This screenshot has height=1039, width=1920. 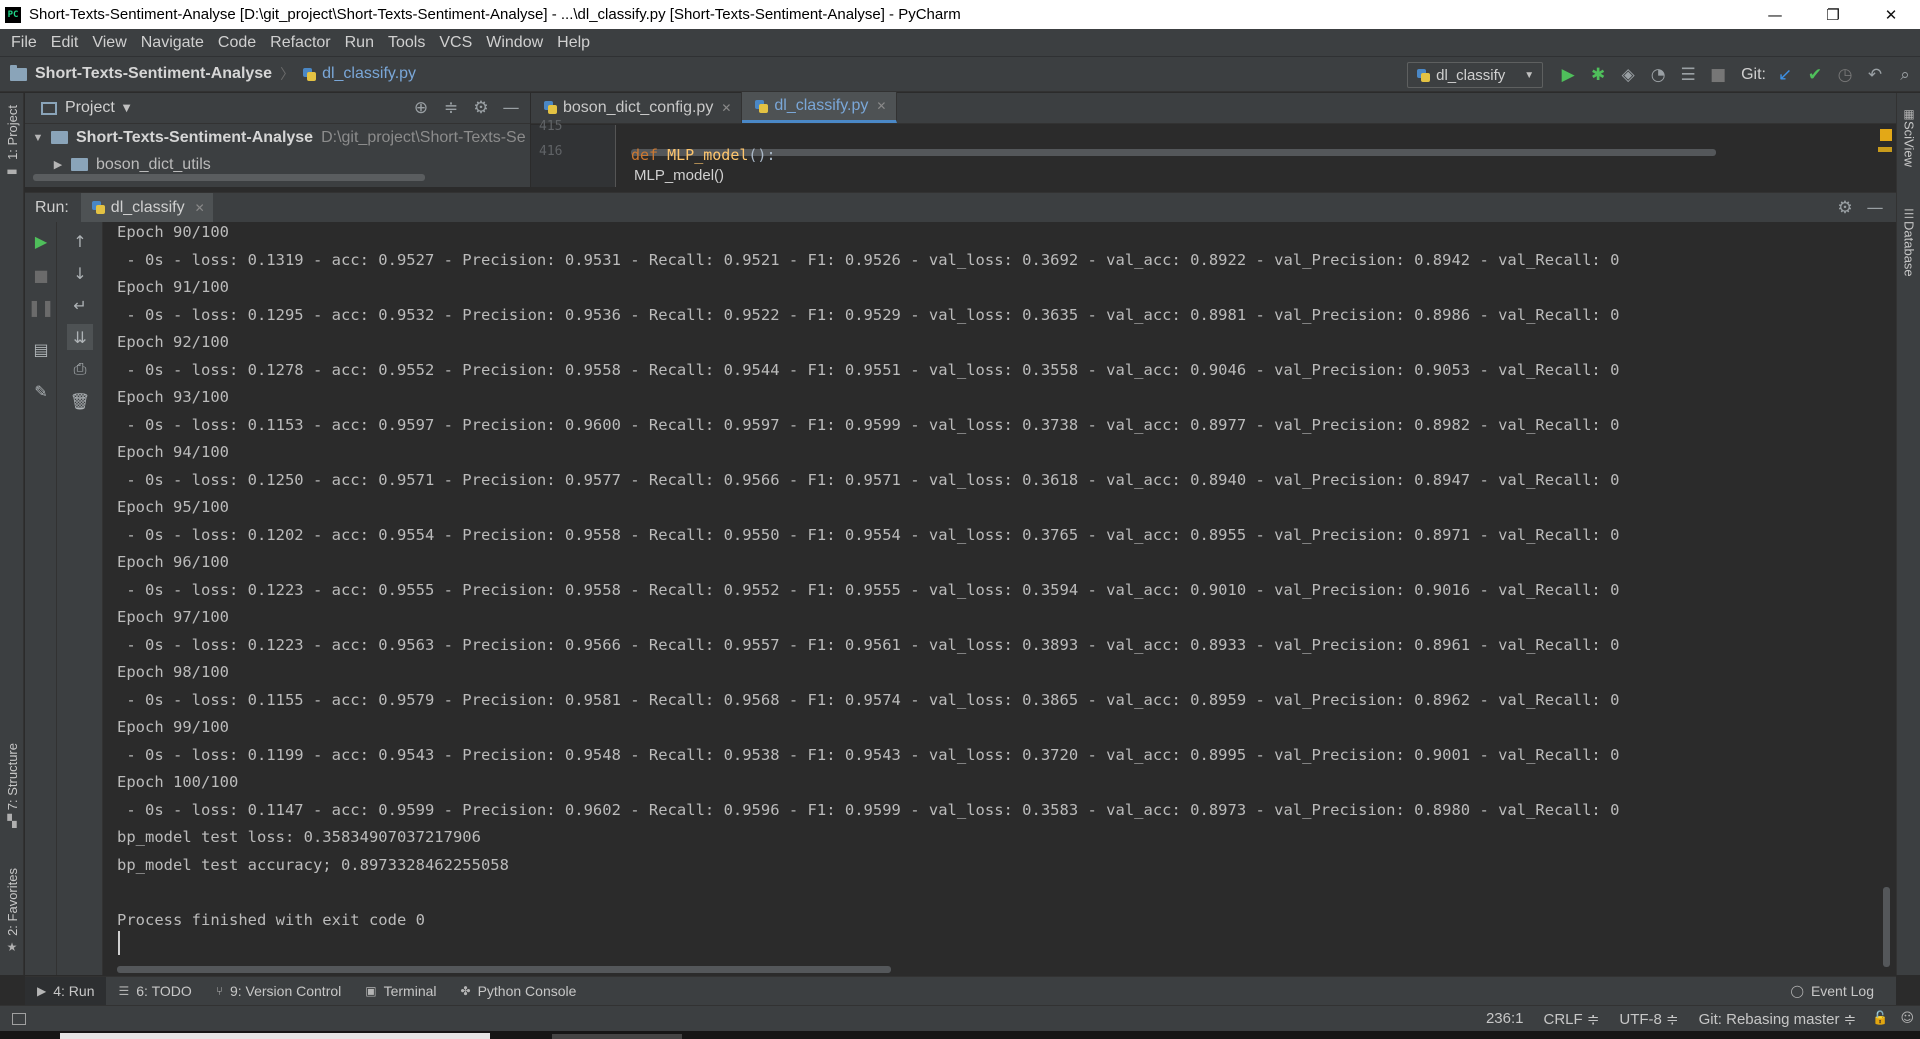 What do you see at coordinates (1842, 991) in the screenshot?
I see `tab-event-log-label: Event Log` at bounding box center [1842, 991].